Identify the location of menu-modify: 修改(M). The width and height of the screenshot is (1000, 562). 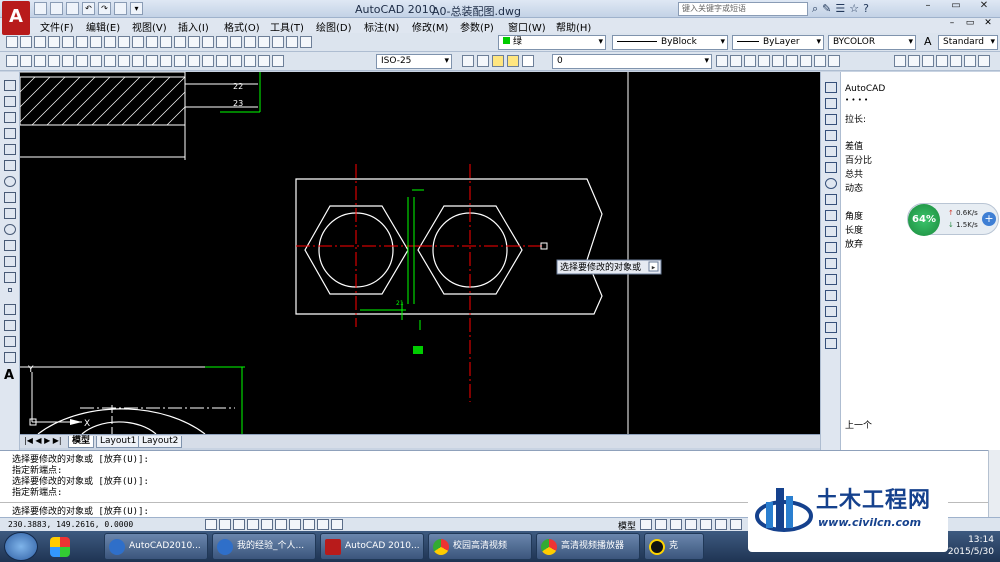
(430, 26).